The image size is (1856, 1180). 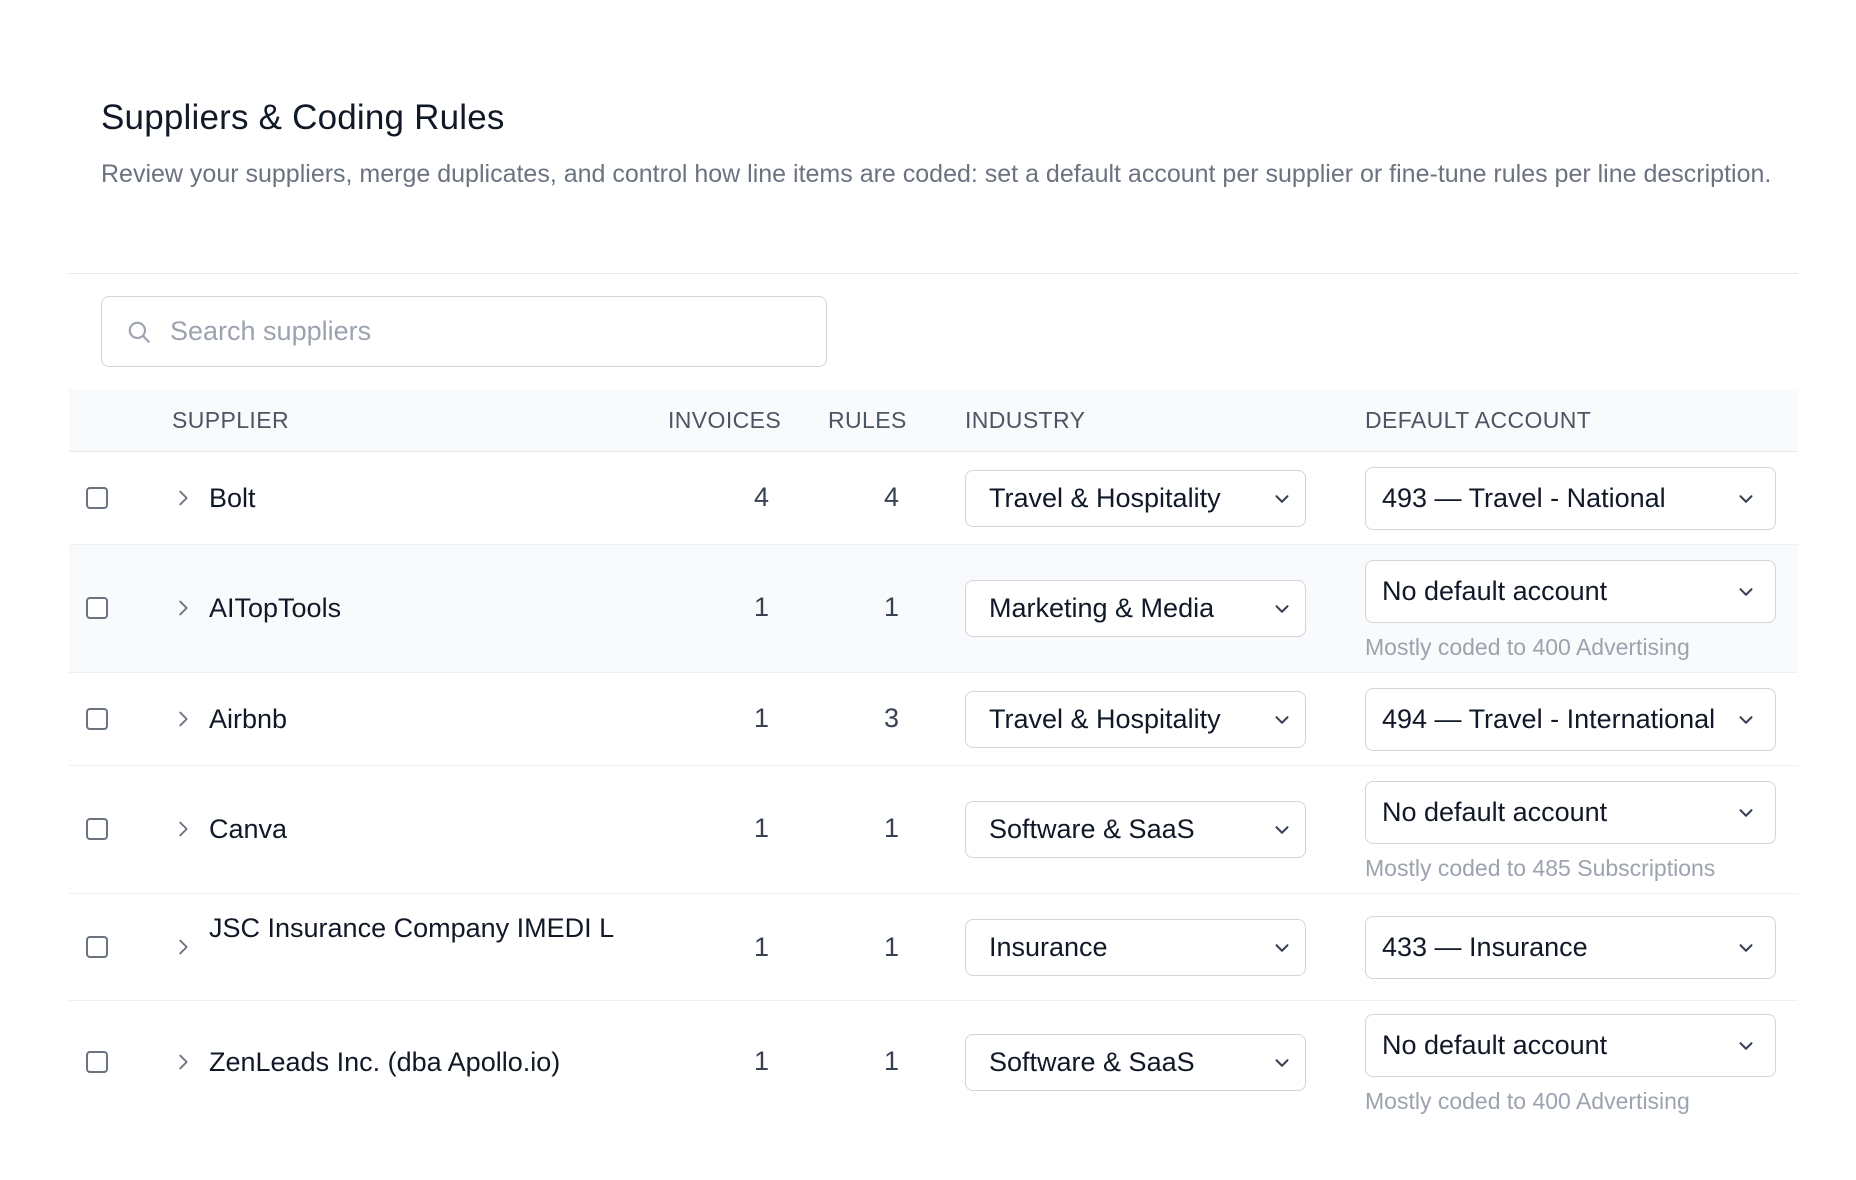 What do you see at coordinates (1524, 498) in the screenshot?
I see `default-account-value: 493 — Travel - National` at bounding box center [1524, 498].